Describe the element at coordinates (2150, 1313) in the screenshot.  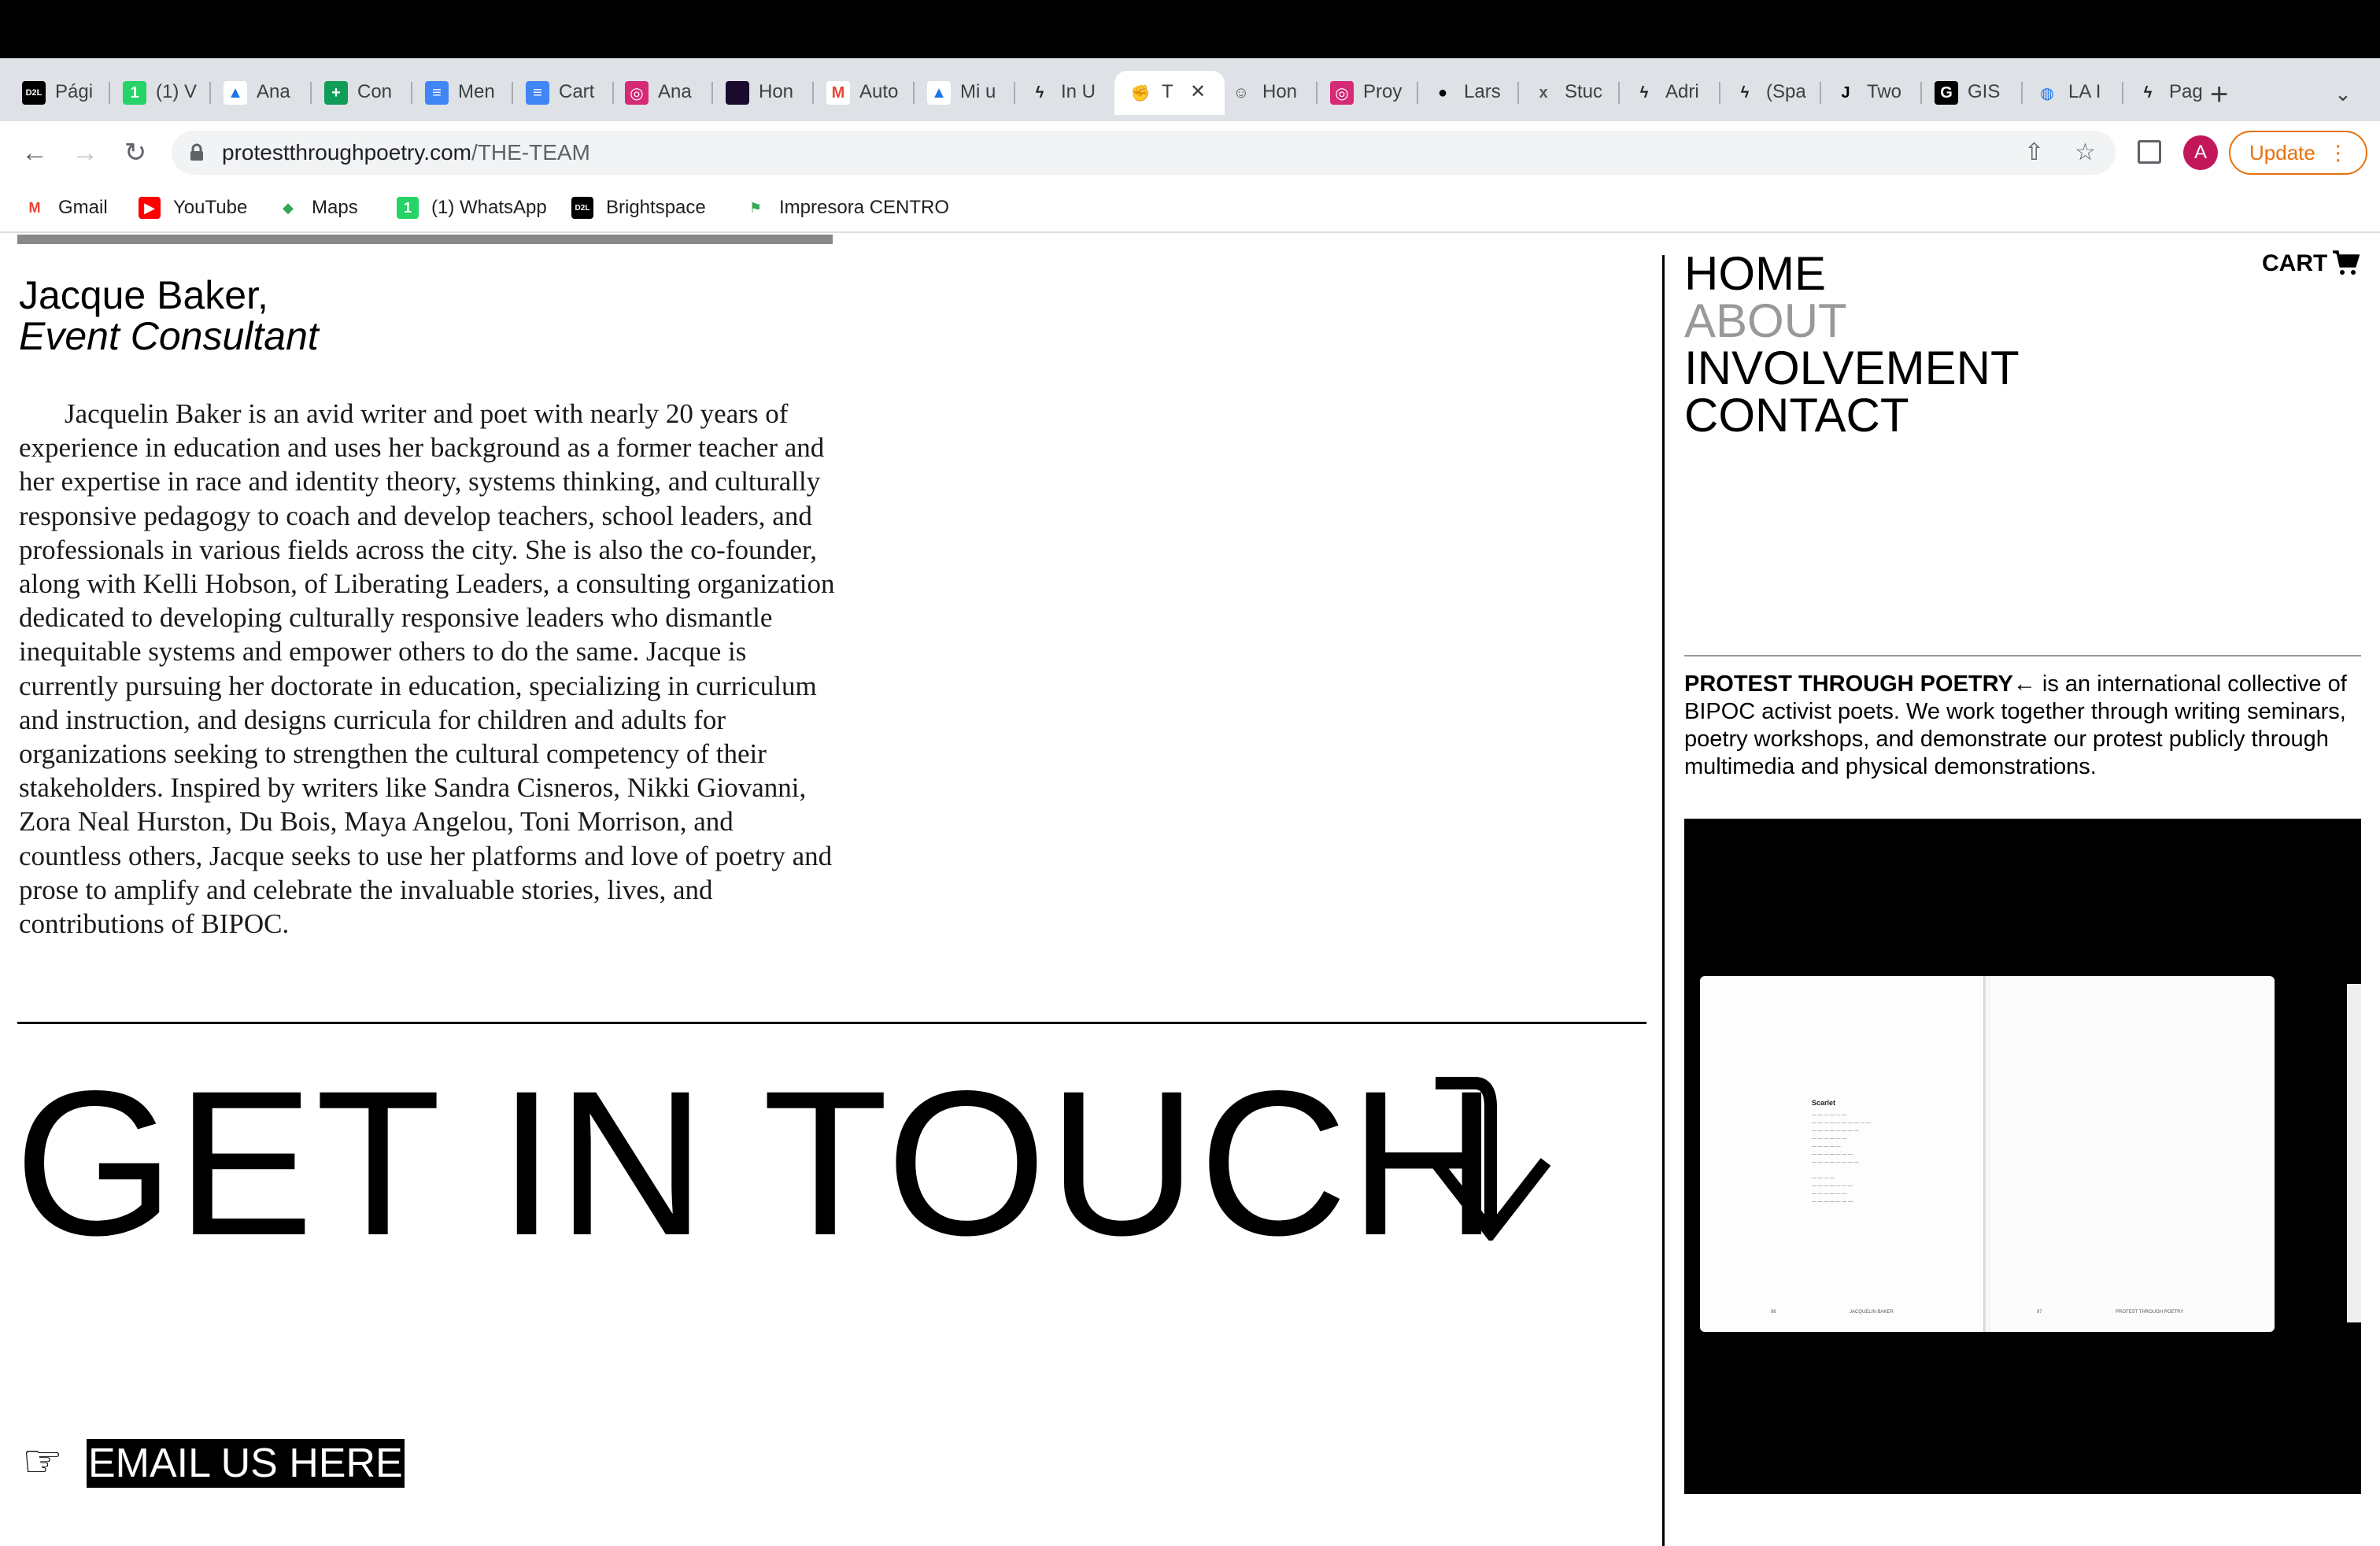
I see `page-footer: PROTEST THROUGH POETRY` at that location.